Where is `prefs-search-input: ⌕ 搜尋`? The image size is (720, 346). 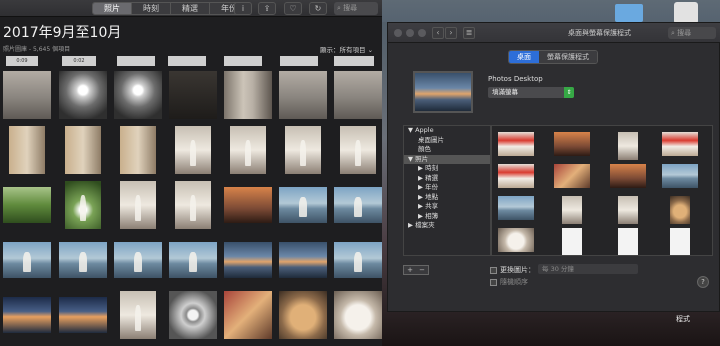
prefs-search-input: ⌕ 搜尋 is located at coordinates (692, 33).